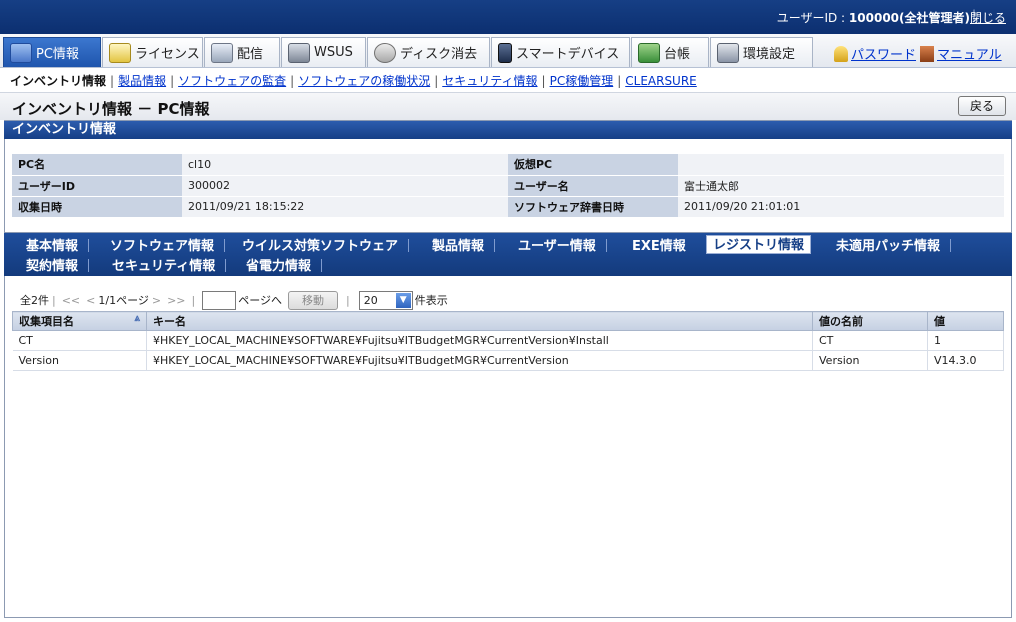 This screenshot has width=1016, height=622. I want to click on column-header-value: 値, so click(965, 321).